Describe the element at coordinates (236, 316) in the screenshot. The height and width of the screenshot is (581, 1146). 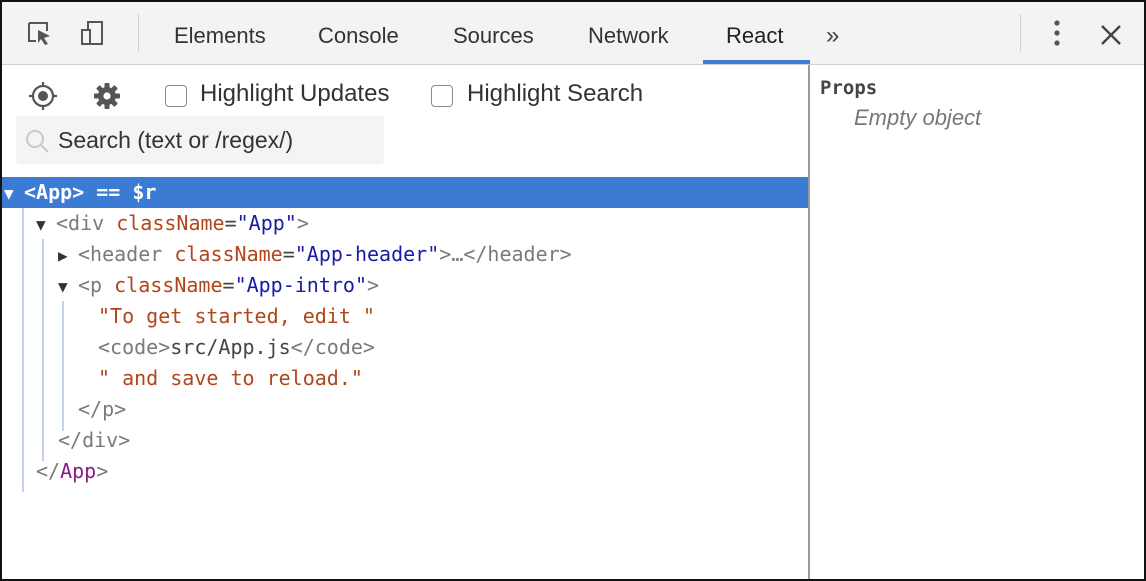
I see `tree-text-node: "To get started, edit "` at that location.